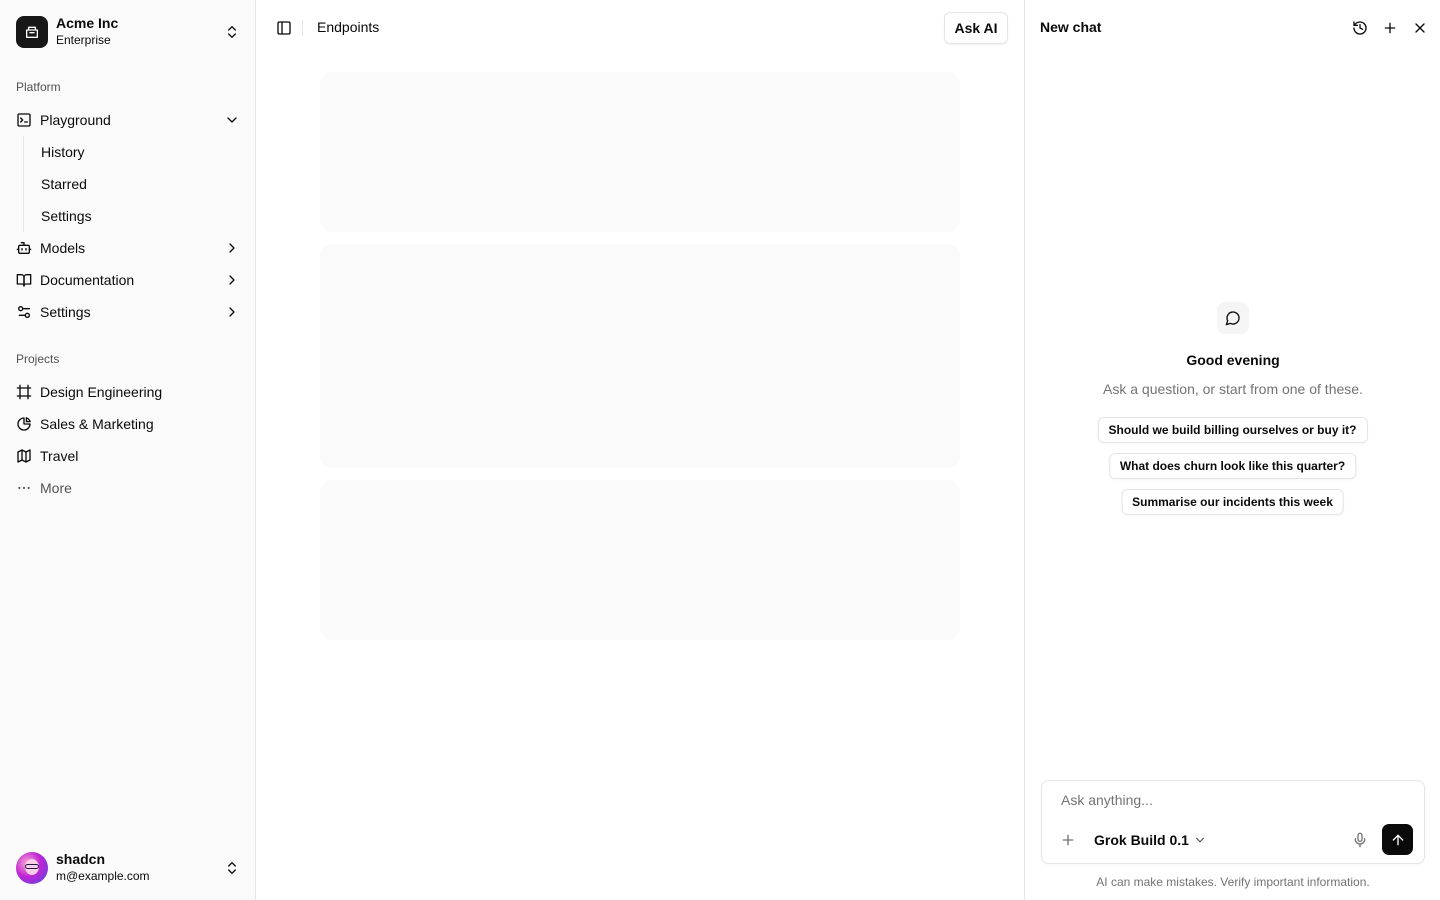 Image resolution: width=1440 pixels, height=900 pixels. I want to click on breadcrumb: Endpoints, so click(348, 27).